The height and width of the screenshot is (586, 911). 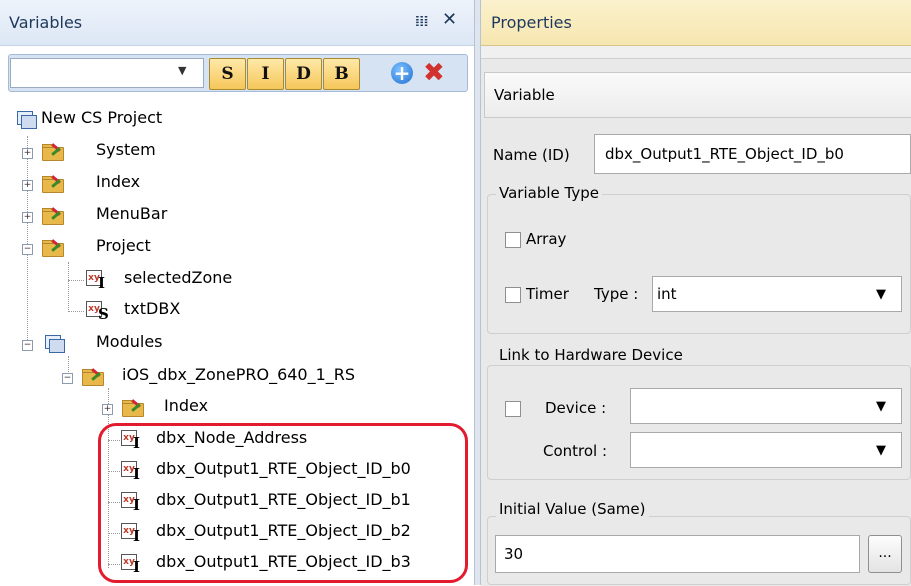 I want to click on tree-item-project: Project, so click(x=123, y=245).